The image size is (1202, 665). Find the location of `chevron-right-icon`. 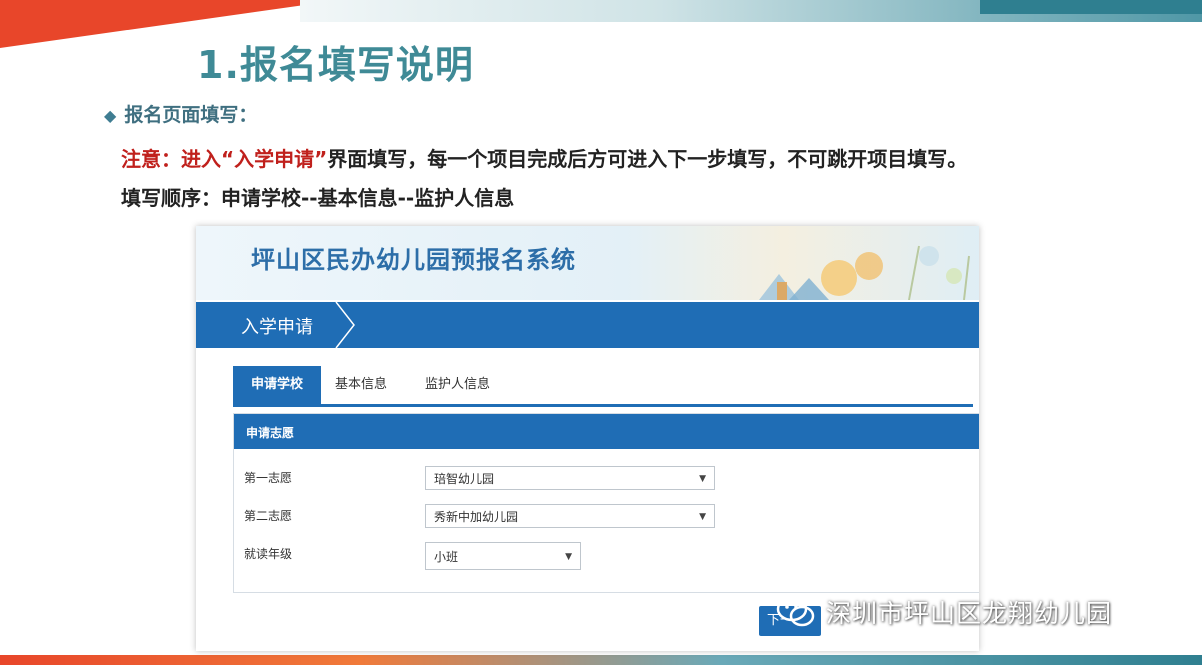

chevron-right-icon is located at coordinates (345, 325).